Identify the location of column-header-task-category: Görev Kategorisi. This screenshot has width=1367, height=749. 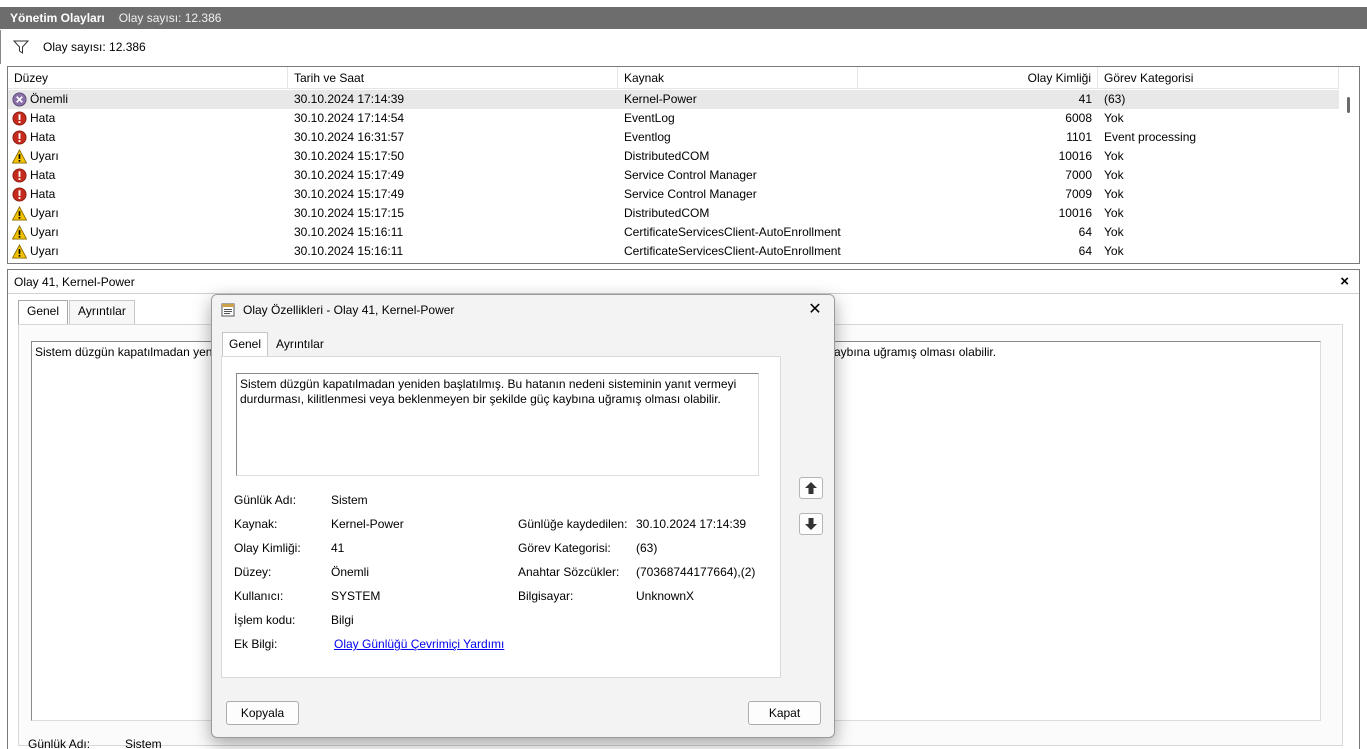
(1218, 78).